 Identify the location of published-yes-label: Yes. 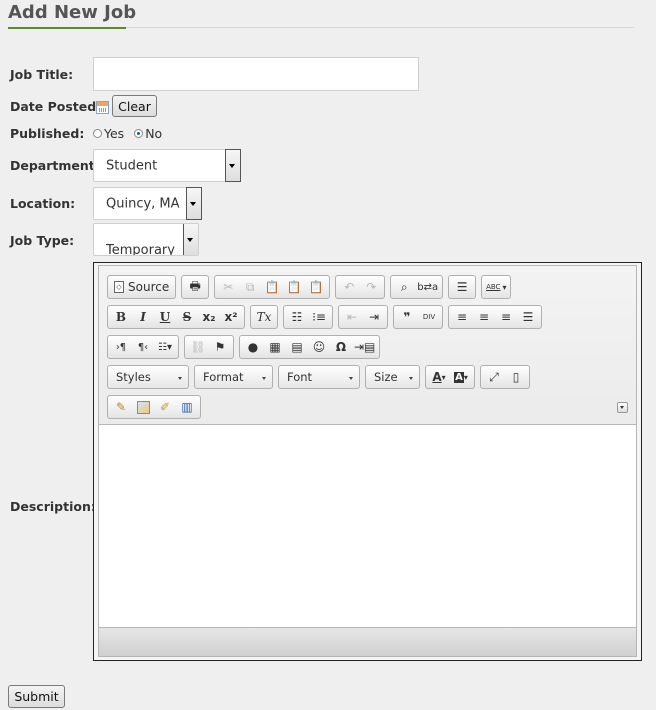
(114, 133).